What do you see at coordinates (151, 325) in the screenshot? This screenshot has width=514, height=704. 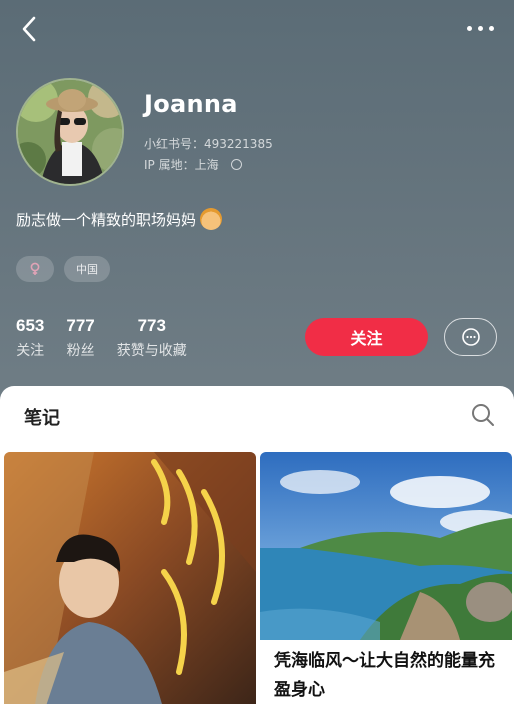 I see `stat-likes-value: 773` at bounding box center [151, 325].